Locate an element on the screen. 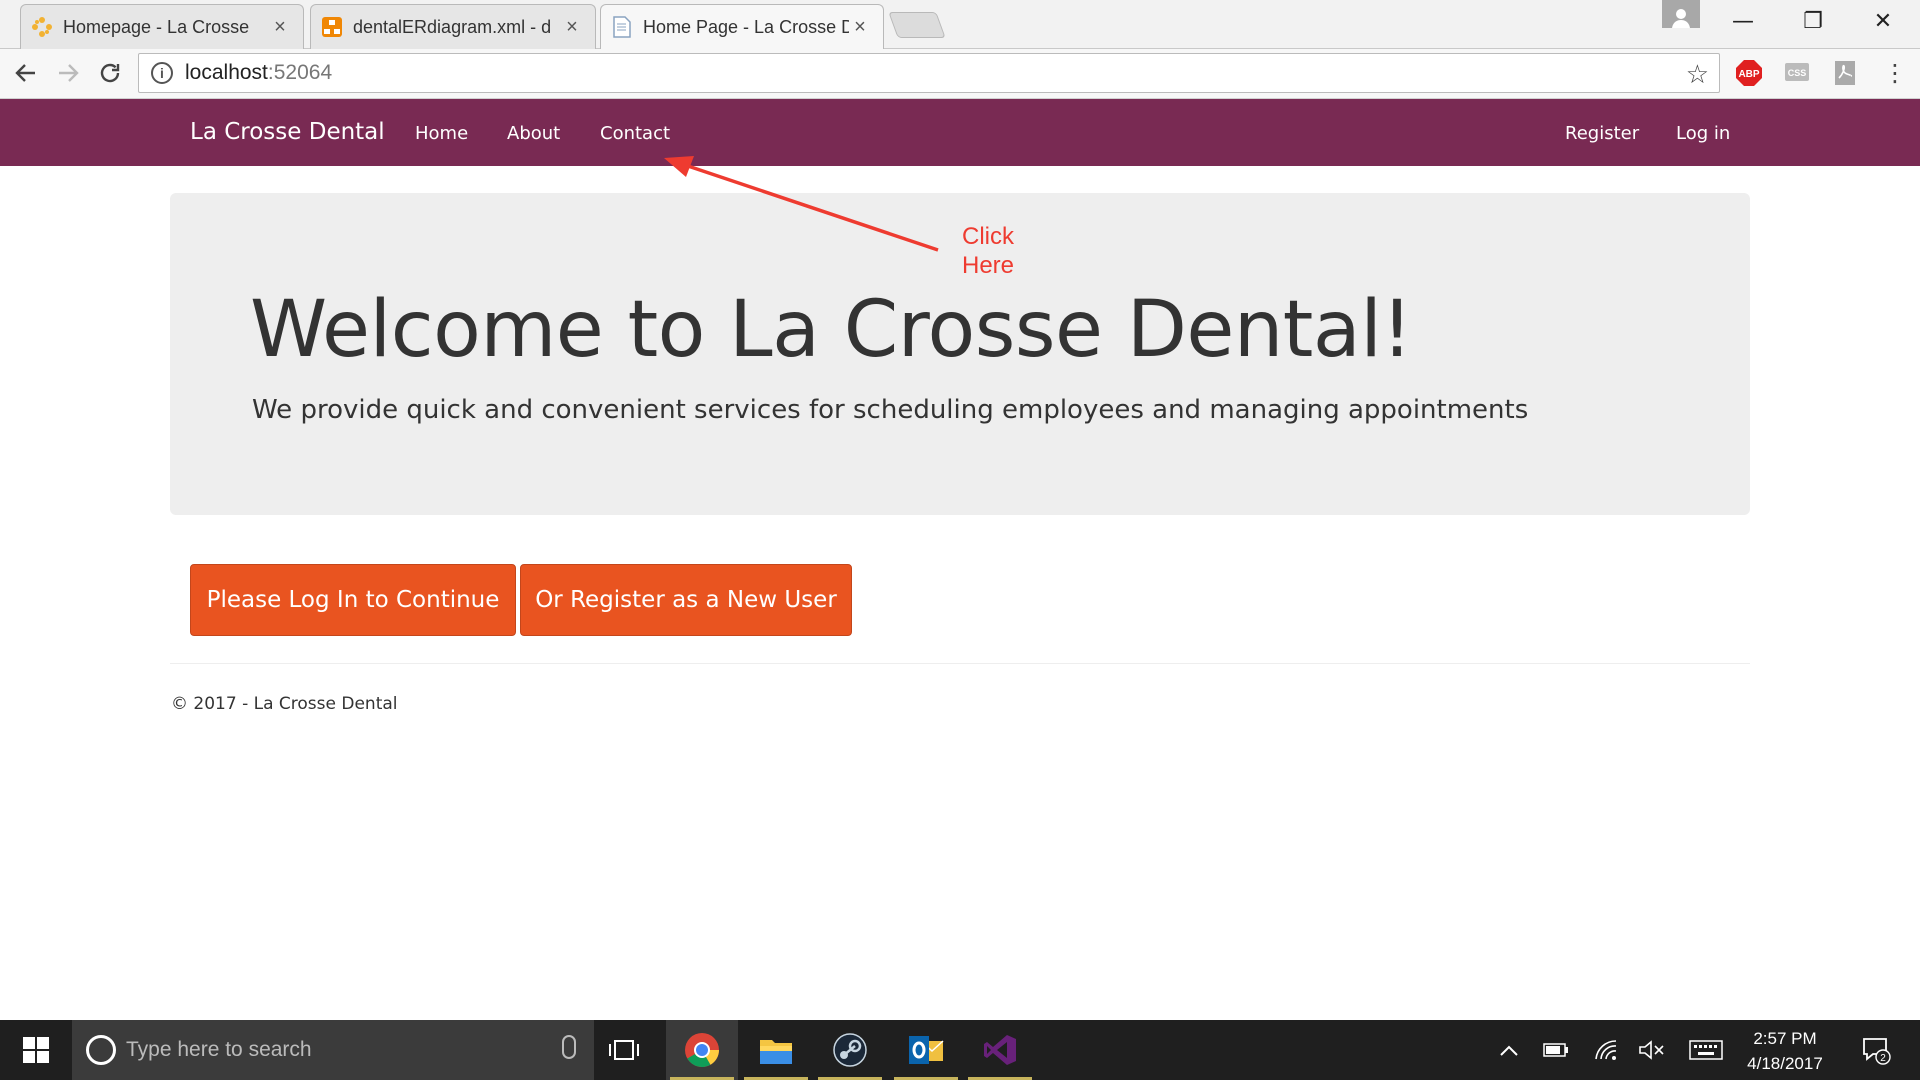 This screenshot has width=1920, height=1080. svg-text: CSS is located at coordinates (1797, 73).